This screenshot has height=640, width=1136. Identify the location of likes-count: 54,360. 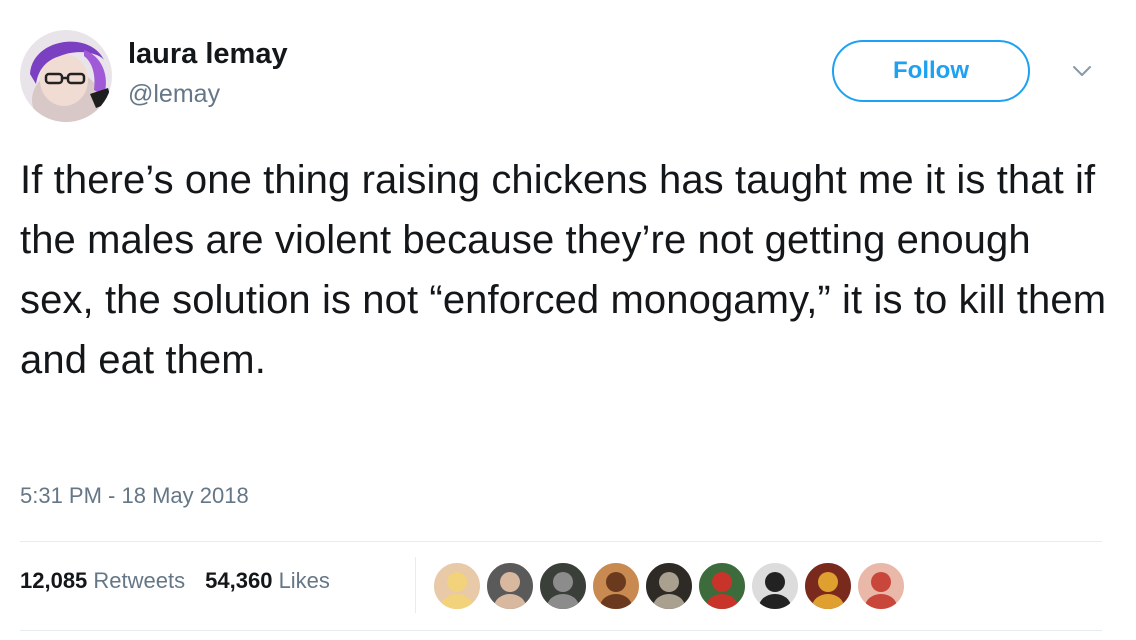
(239, 580).